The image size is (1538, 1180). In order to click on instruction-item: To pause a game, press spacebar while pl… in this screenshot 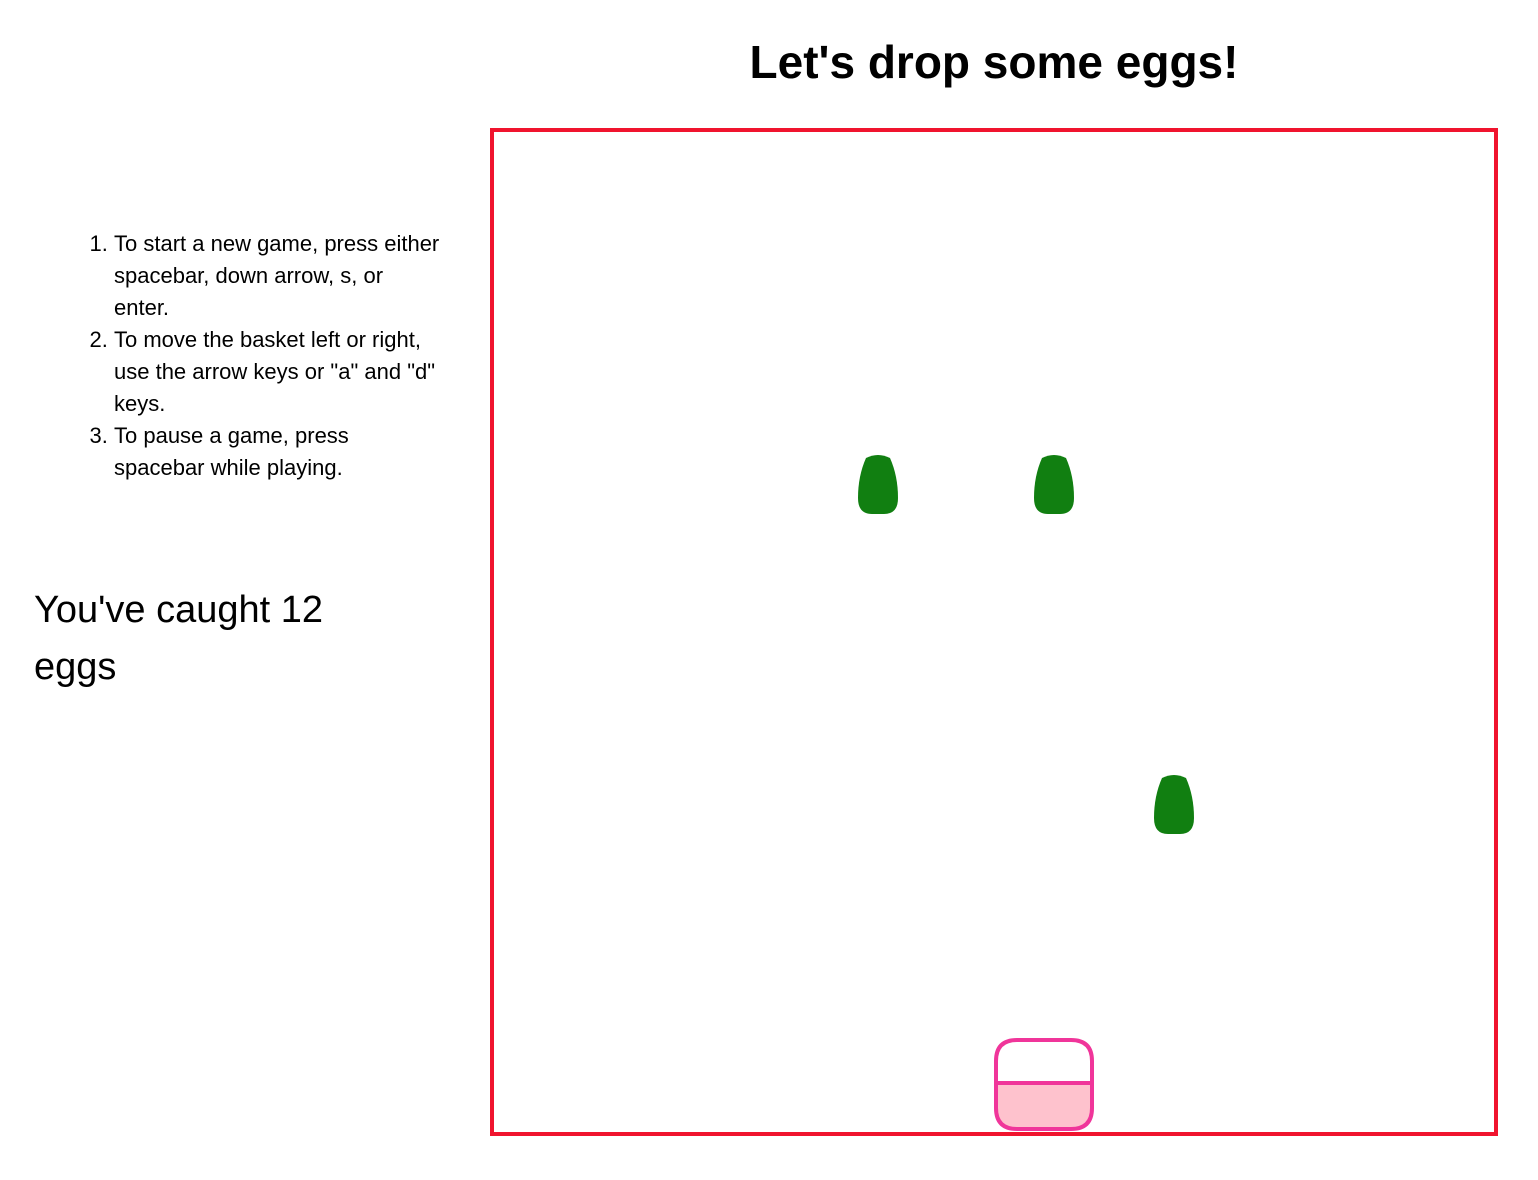, I will do `click(277, 452)`.